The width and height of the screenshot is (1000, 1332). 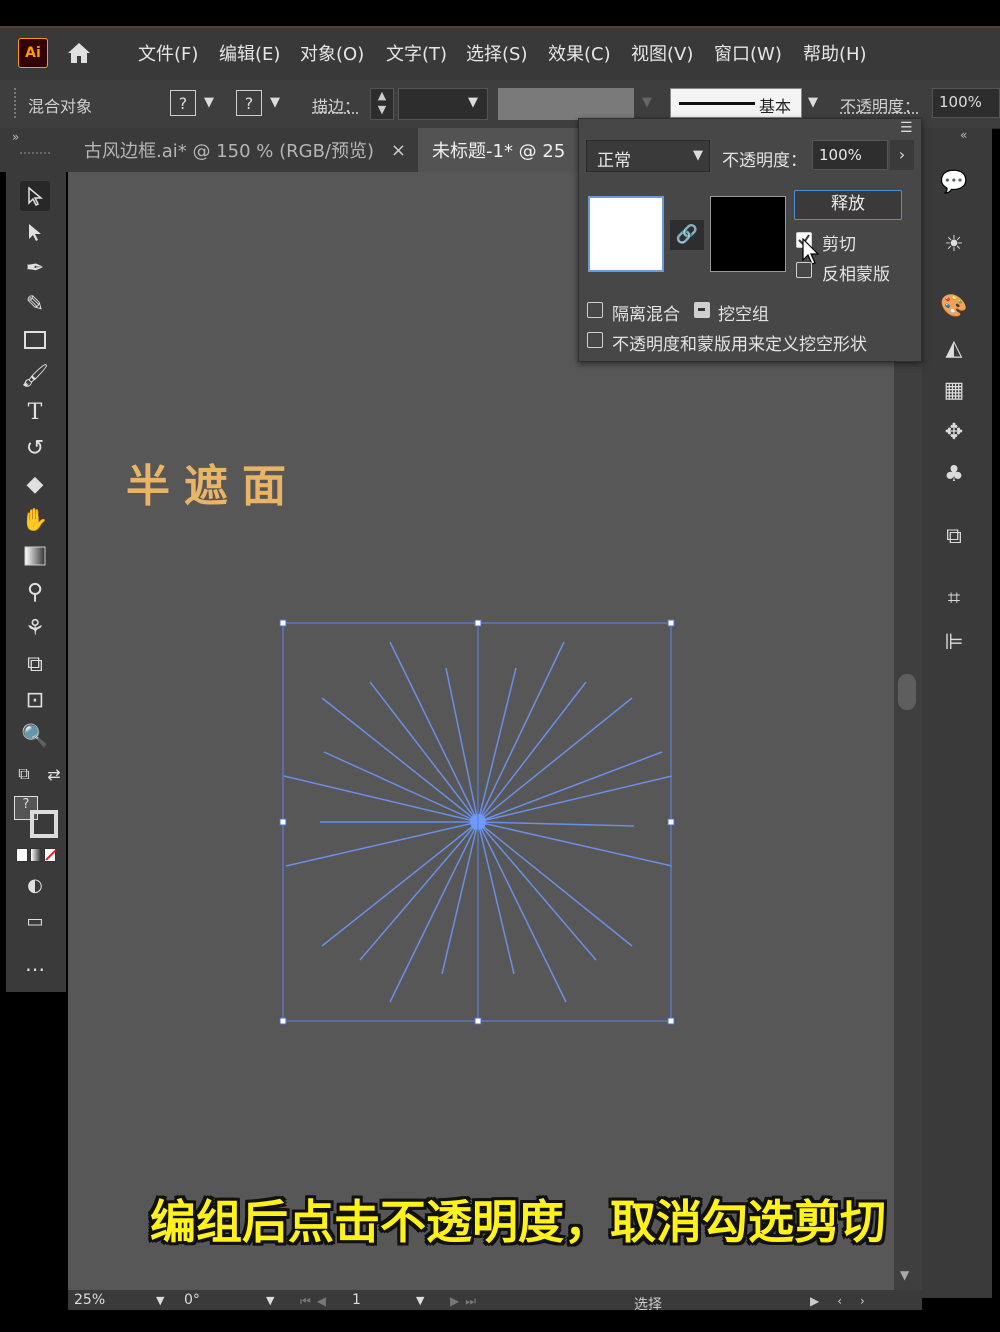 What do you see at coordinates (249, 53) in the screenshot?
I see `menu-edit: 编辑(E)` at bounding box center [249, 53].